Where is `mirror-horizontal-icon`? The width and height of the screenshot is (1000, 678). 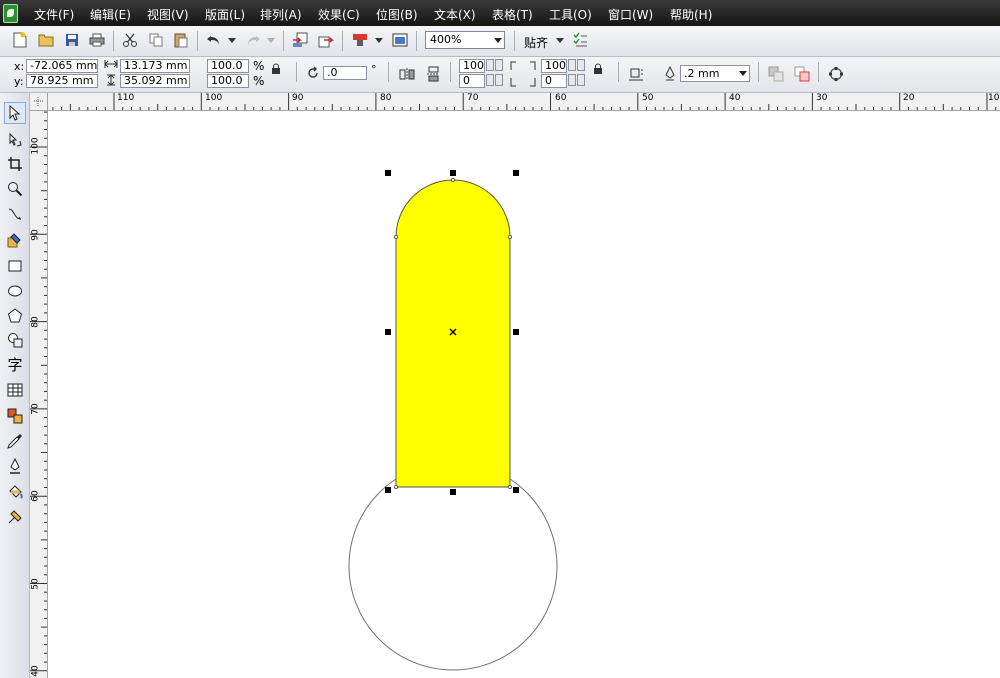
mirror-horizontal-icon is located at coordinates (407, 74).